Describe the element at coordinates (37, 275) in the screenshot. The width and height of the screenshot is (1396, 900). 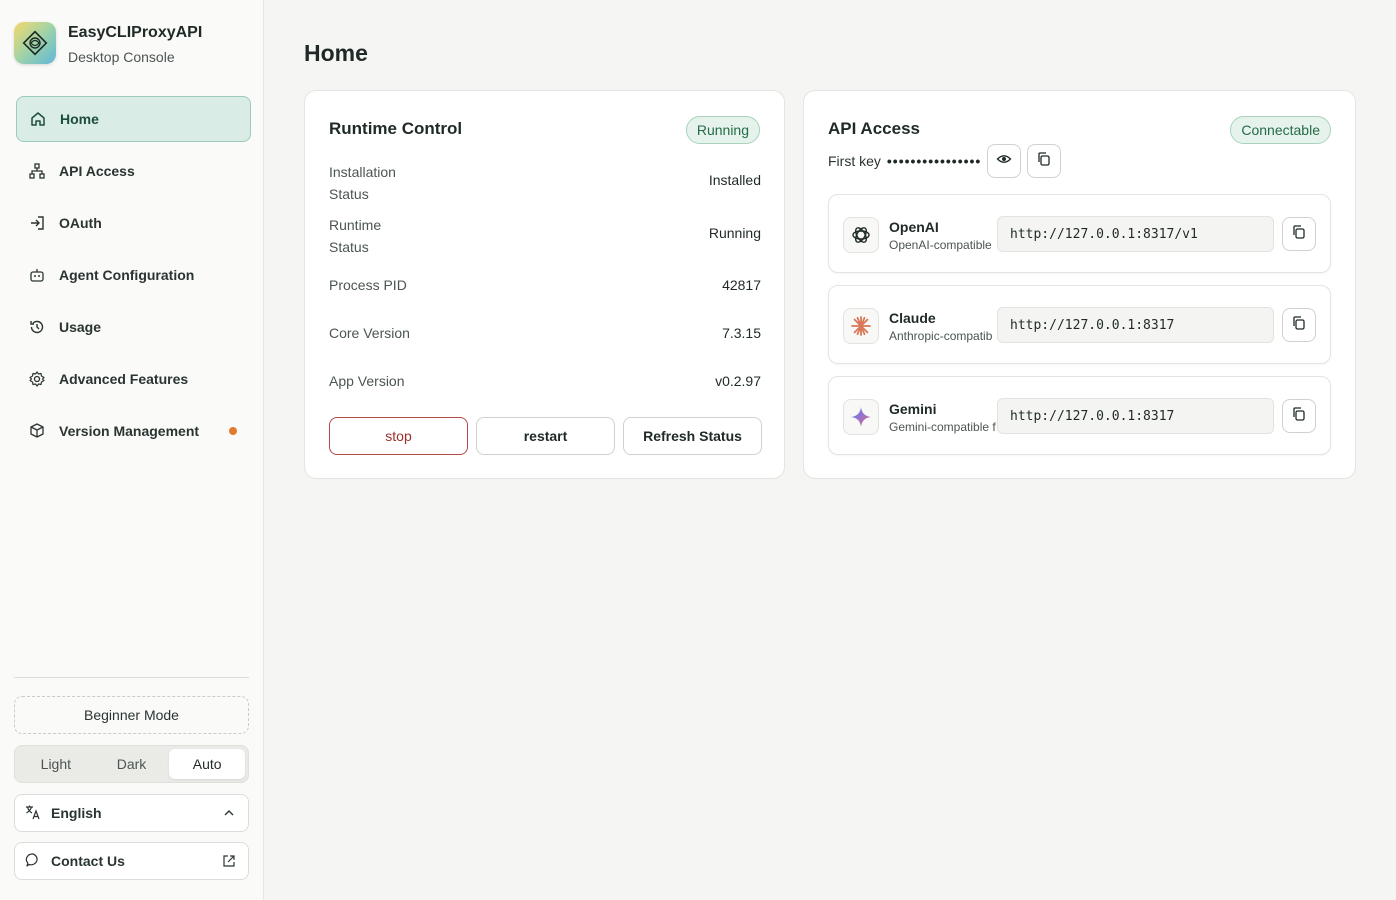
I see `robot-icon` at that location.